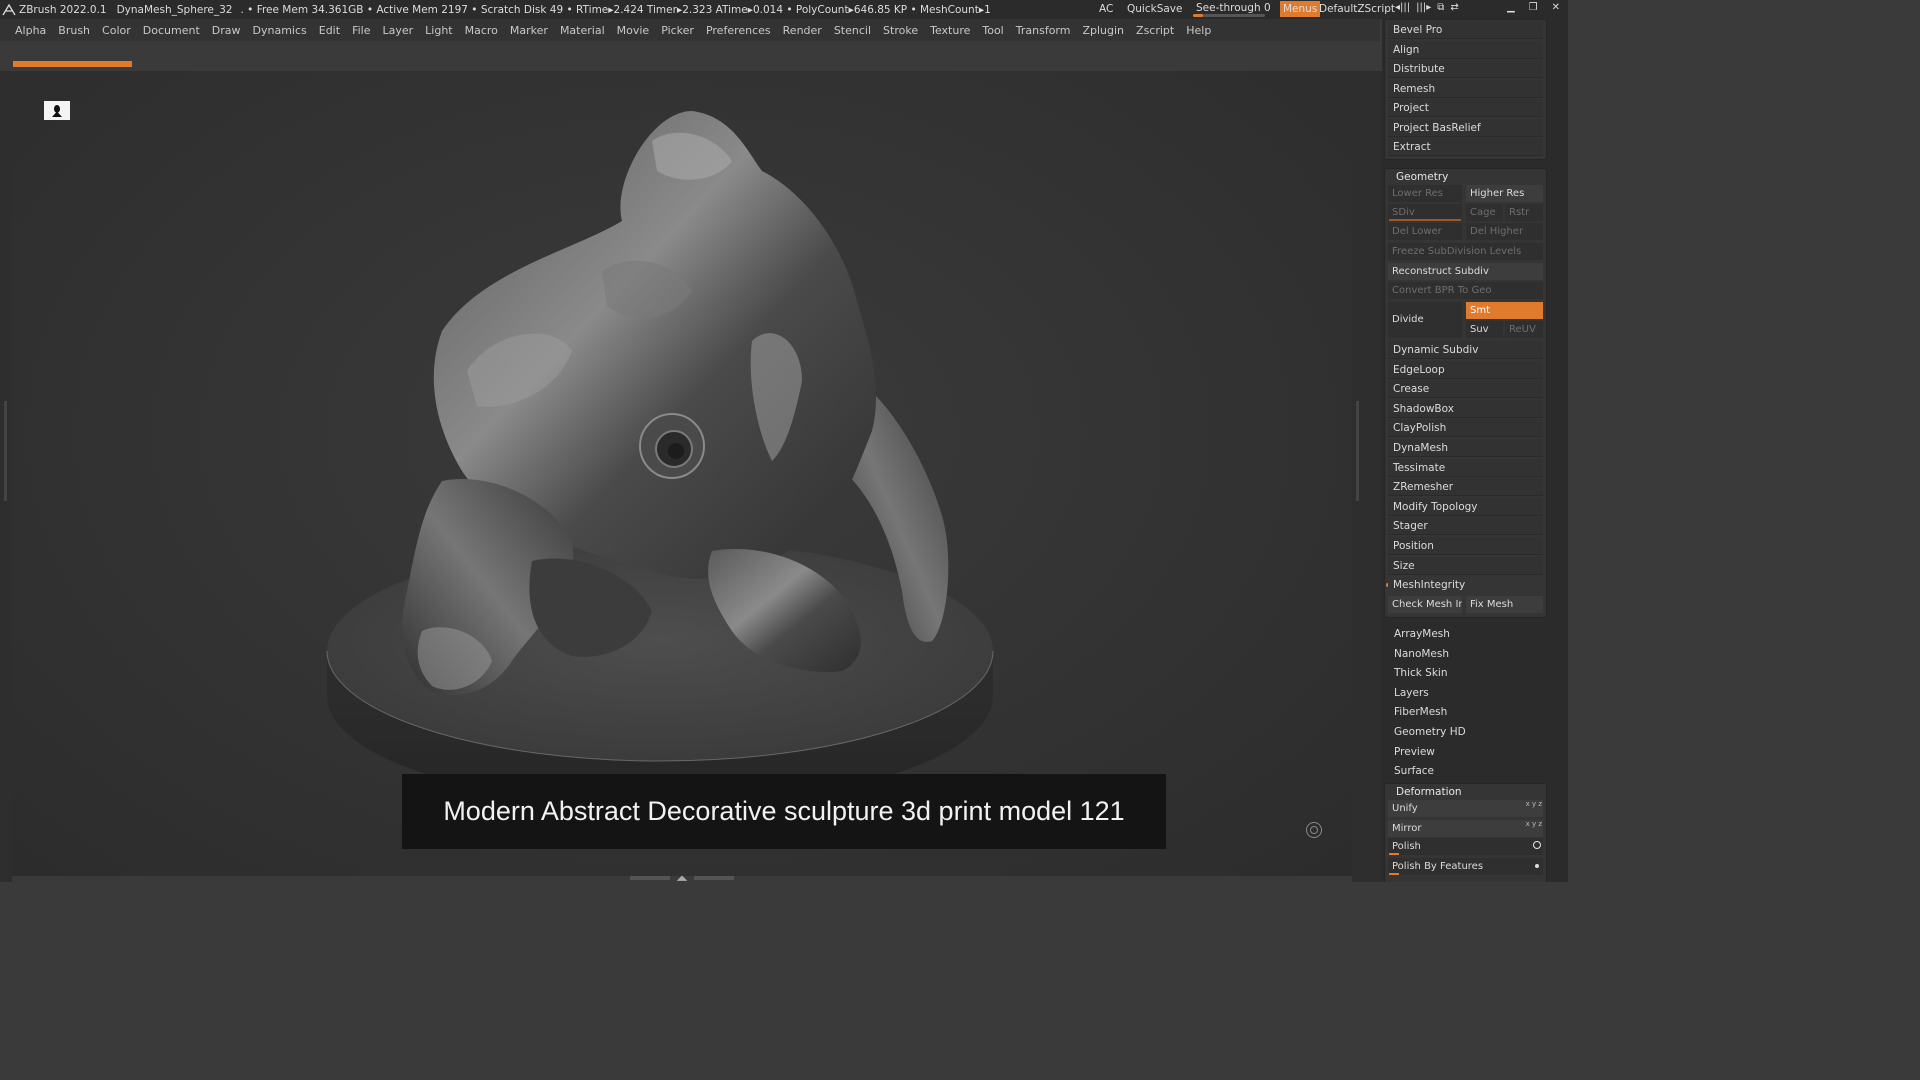 The image size is (1920, 1080). Describe the element at coordinates (1155, 30) in the screenshot. I see `menu-zscript: Zscript` at that location.